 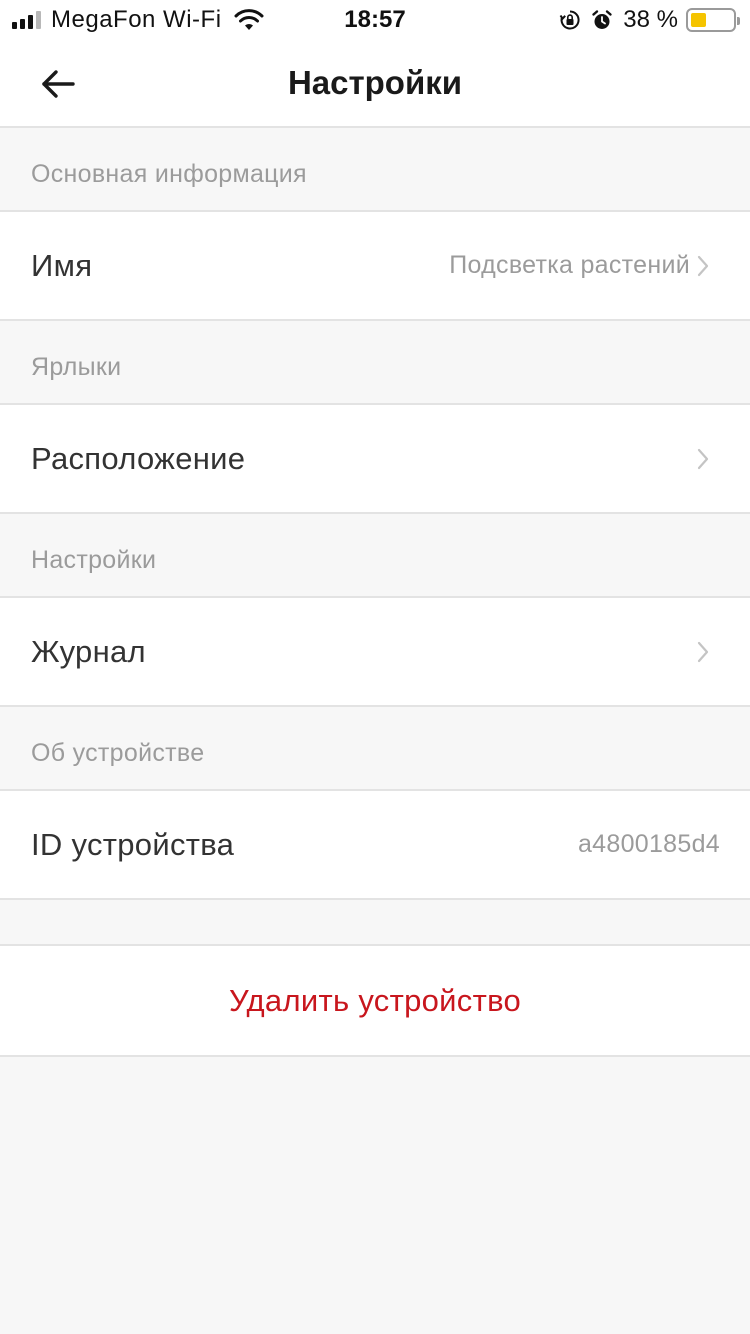 What do you see at coordinates (375, 266) in the screenshot?
I see `row-name: Имя Подсветка растений` at bounding box center [375, 266].